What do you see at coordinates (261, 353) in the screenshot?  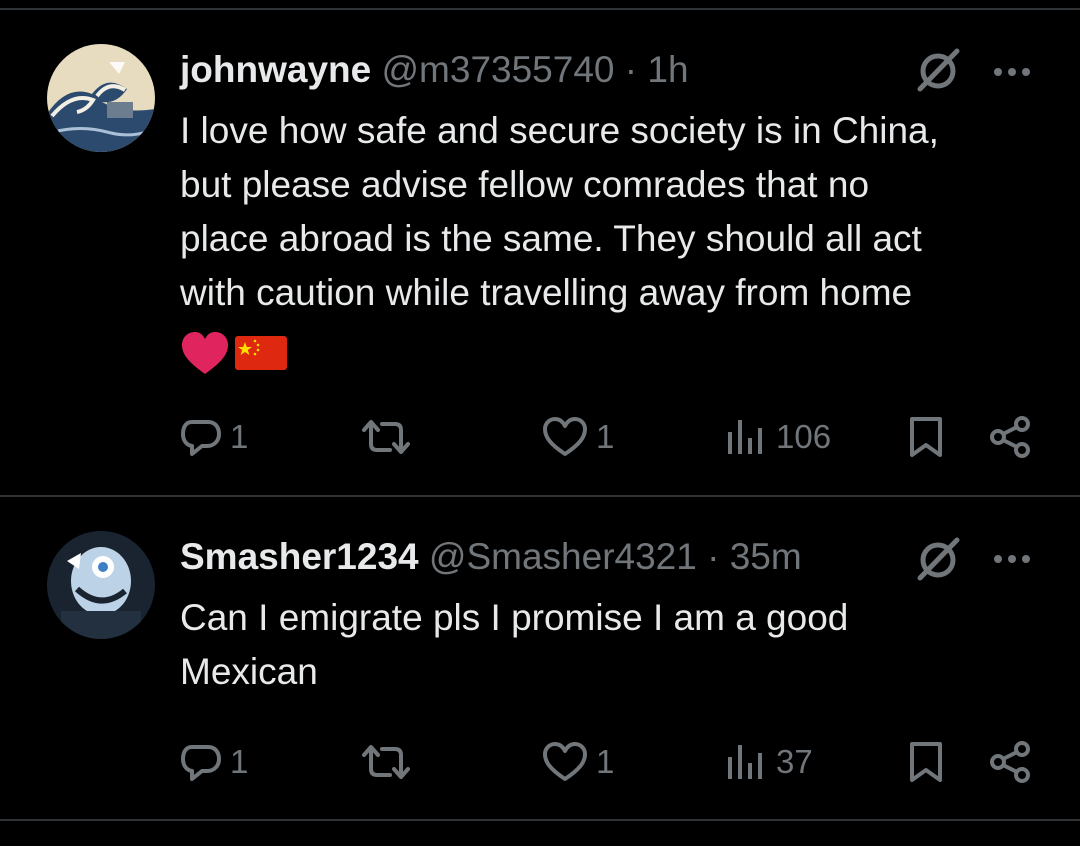 I see `flag-china-icon` at bounding box center [261, 353].